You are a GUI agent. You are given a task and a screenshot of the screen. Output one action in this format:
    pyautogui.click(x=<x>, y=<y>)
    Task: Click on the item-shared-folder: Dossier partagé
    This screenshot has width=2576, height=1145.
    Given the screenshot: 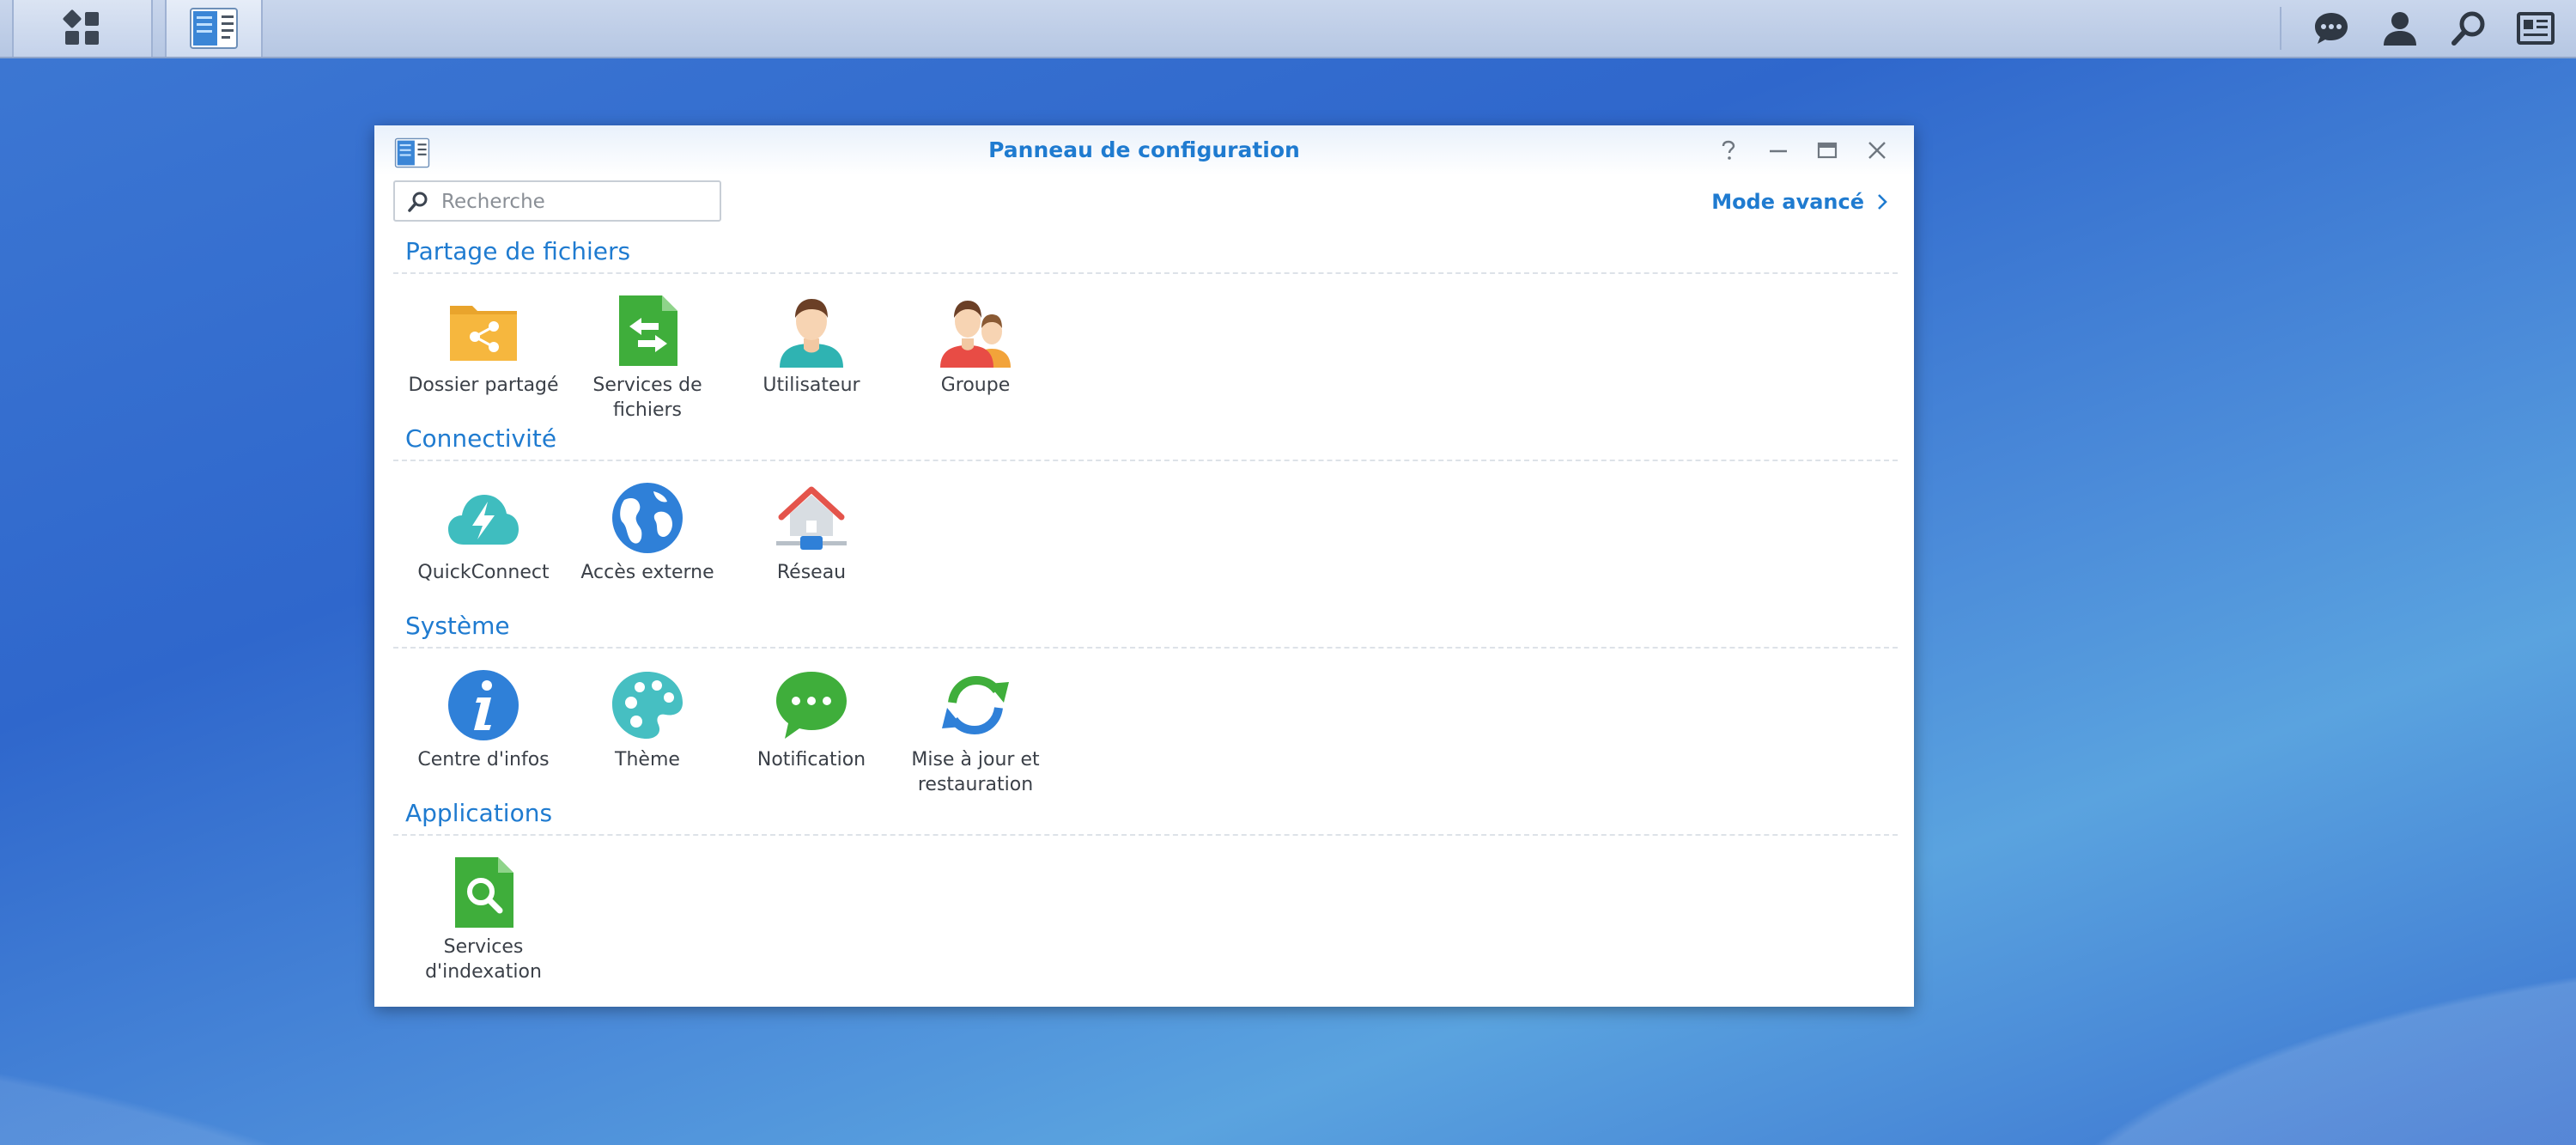 What is the action you would take?
    pyautogui.click(x=483, y=346)
    